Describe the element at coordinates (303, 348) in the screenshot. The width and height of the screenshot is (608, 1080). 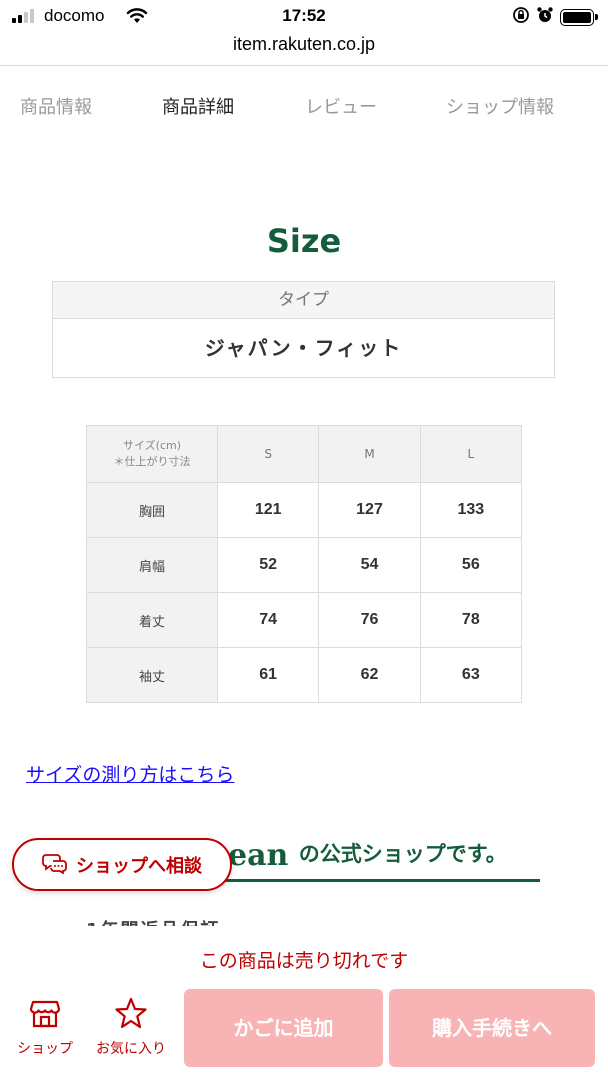
I see `type-value: ジャパン・フィット` at that location.